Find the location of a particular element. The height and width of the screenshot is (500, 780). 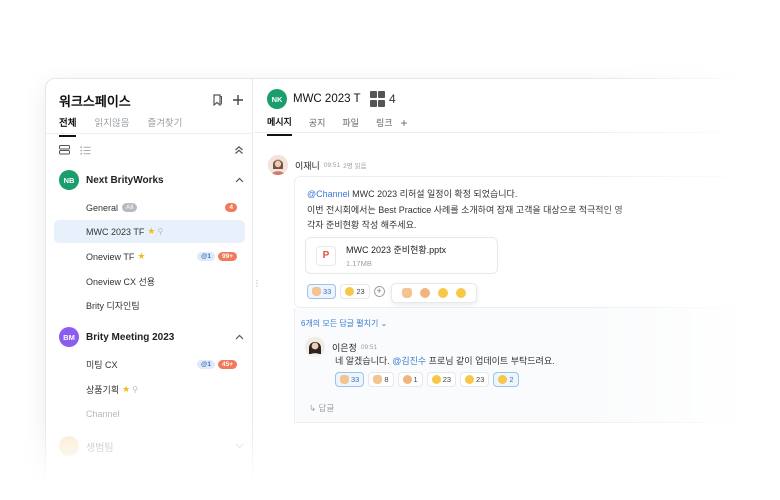

view-replies-label: 6개의 모든 답글 펼치기 is located at coordinates (340, 323).